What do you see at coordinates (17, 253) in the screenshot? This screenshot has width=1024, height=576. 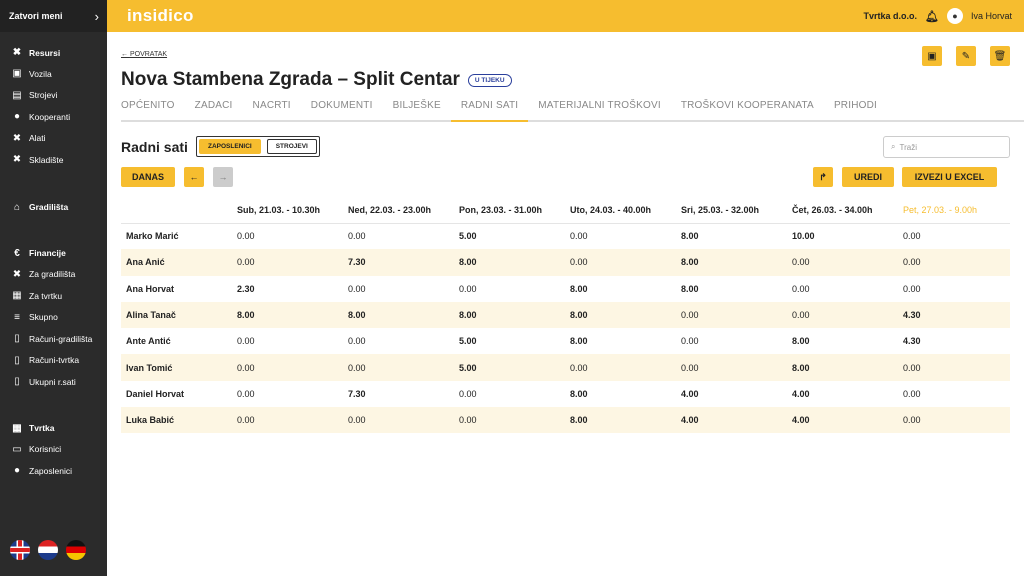 I see `euro-icon: €` at bounding box center [17, 253].